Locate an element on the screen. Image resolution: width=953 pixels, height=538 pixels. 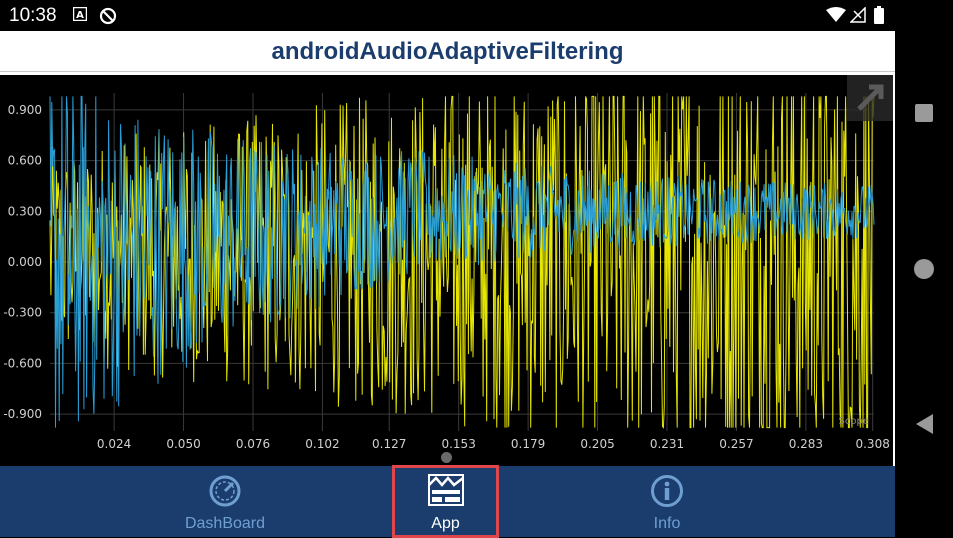
tab-info-label: Info is located at coordinates (667, 523).